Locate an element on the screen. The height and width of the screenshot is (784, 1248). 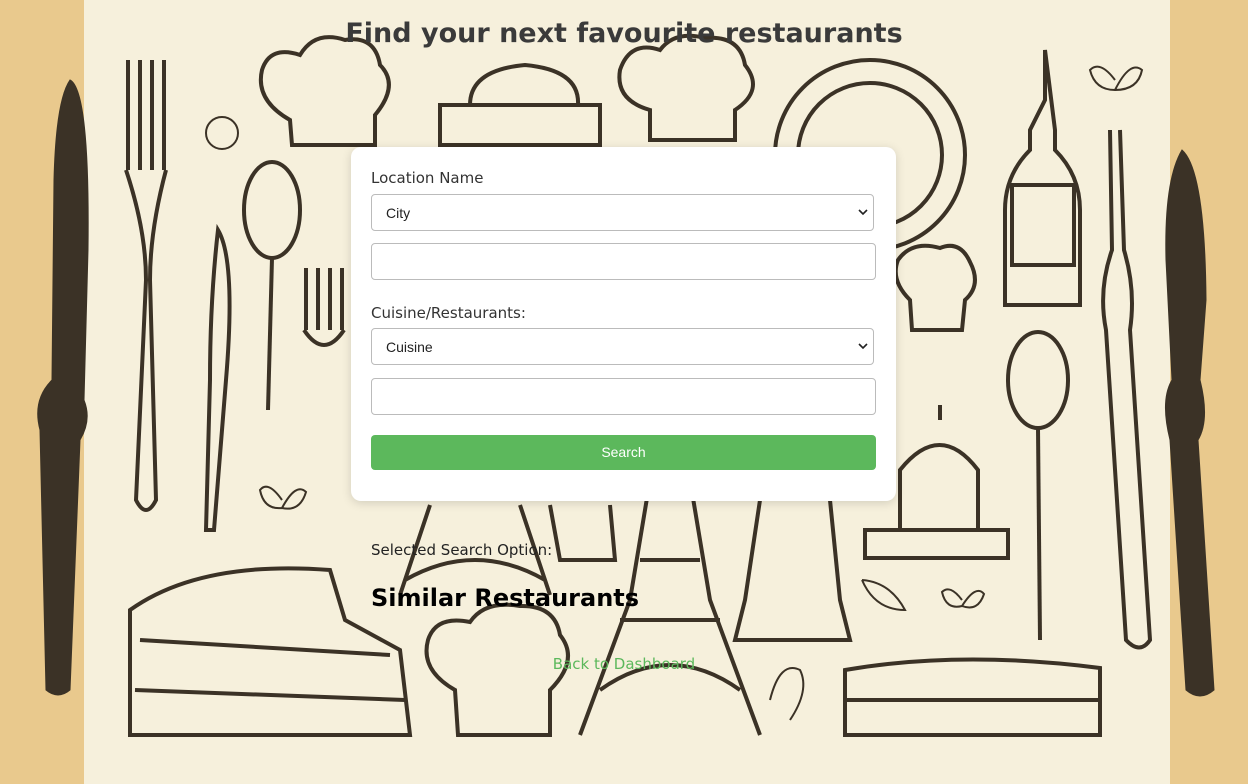
cuisine-label: Cuisine/Restaurants: is located at coordinates (448, 313).